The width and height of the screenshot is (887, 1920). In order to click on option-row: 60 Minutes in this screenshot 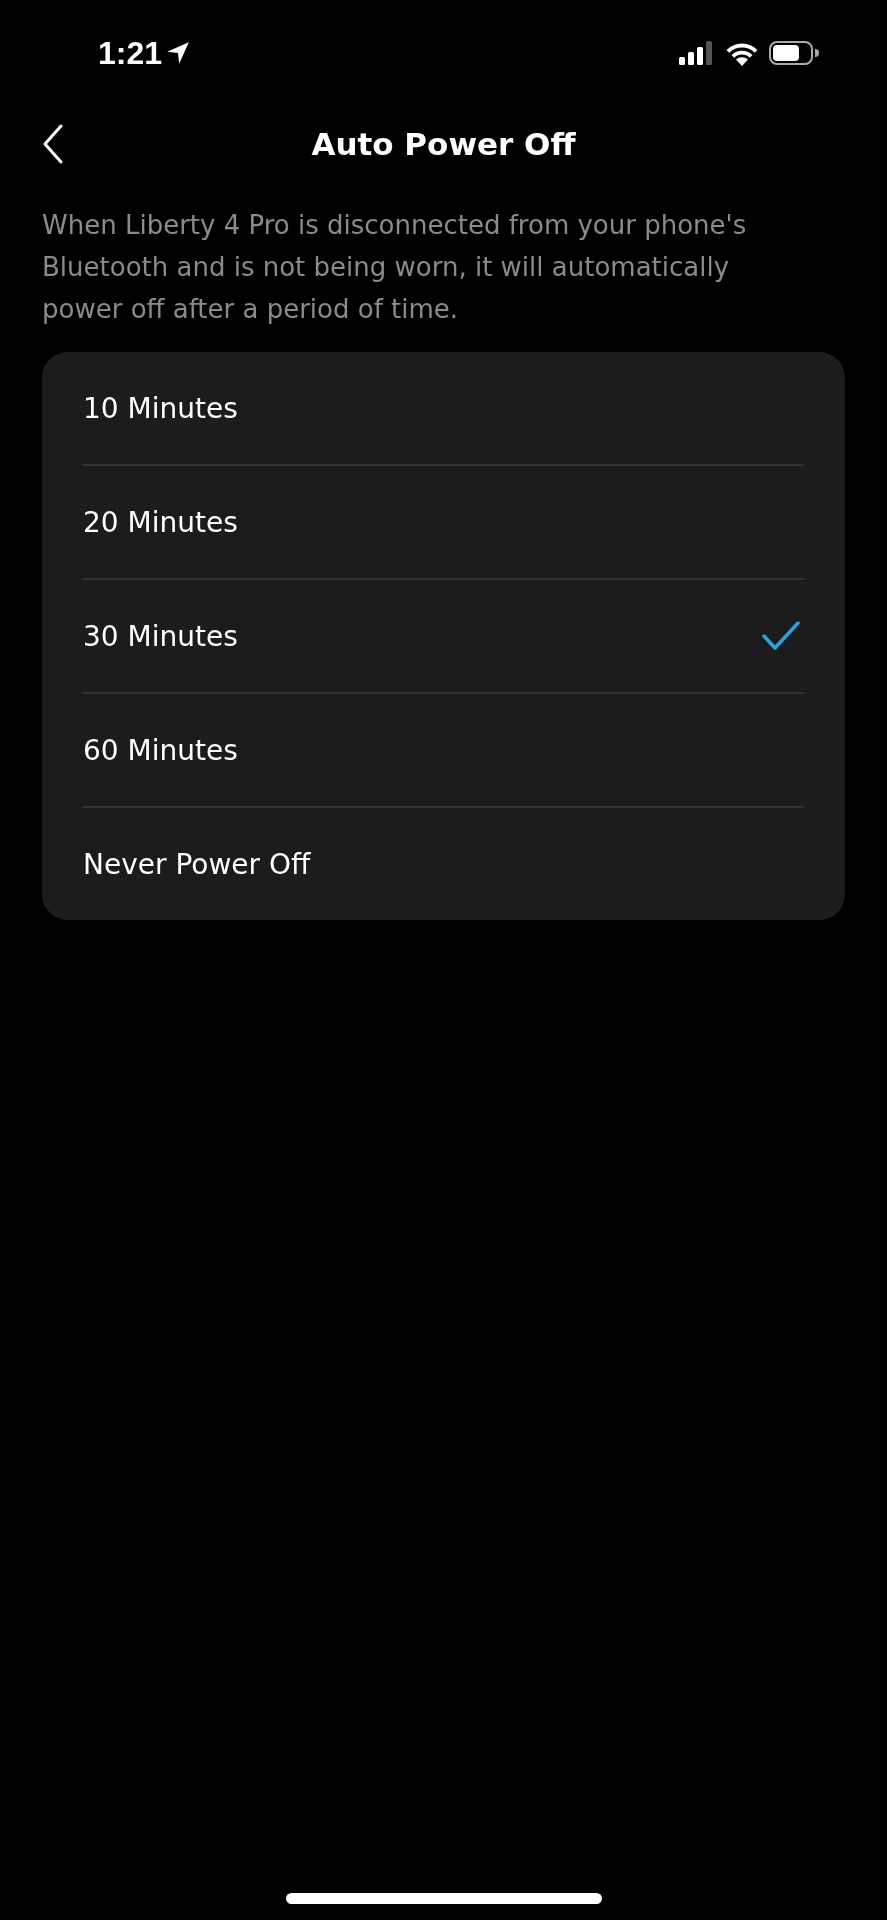, I will do `click(443, 751)`.